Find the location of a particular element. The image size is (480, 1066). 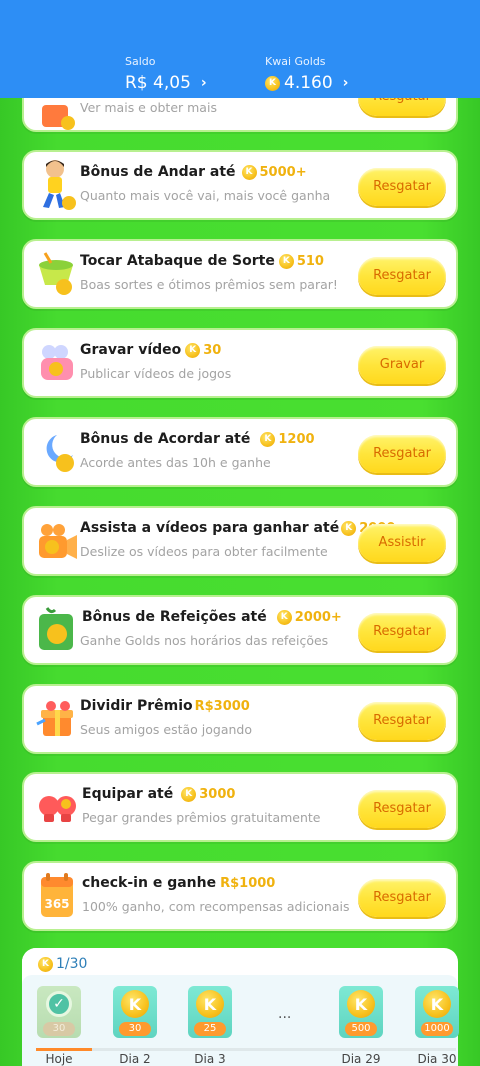

calendar-365-icon: 365 is located at coordinates (58, 896).